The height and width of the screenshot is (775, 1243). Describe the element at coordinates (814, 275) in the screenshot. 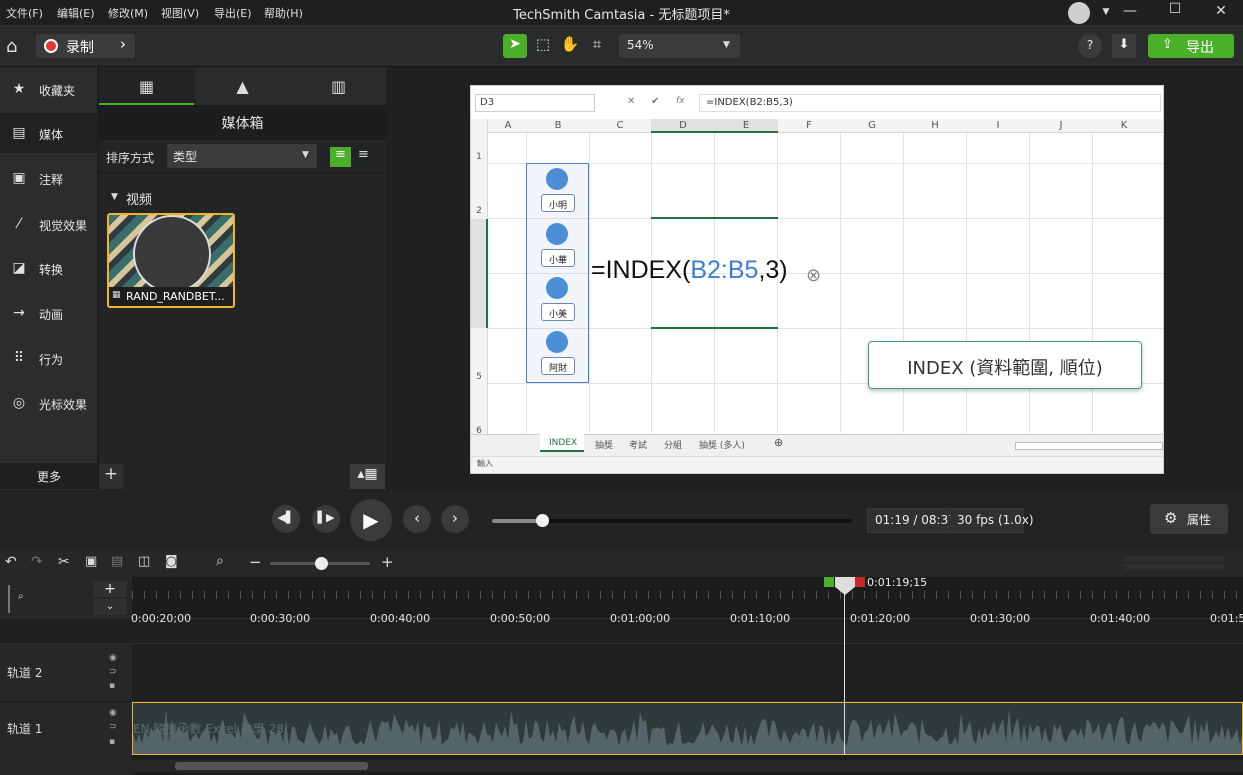

I see `delete-icon: ⊗` at that location.